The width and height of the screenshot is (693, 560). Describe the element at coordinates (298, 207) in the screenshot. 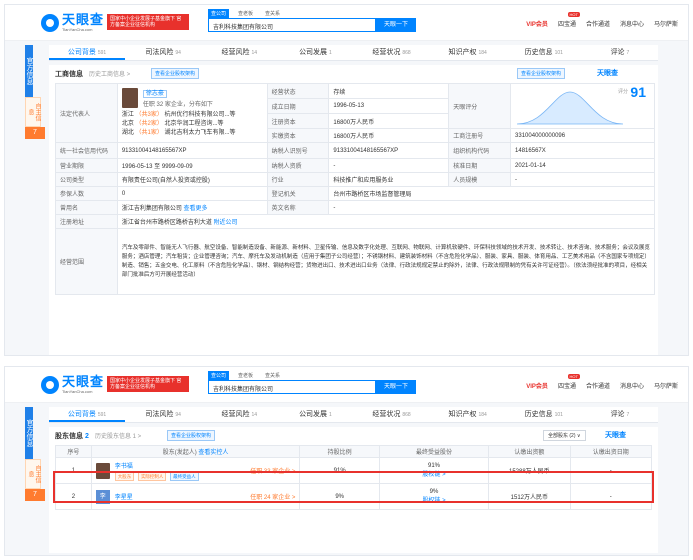

I see `english-name-label: 英文名称` at that location.